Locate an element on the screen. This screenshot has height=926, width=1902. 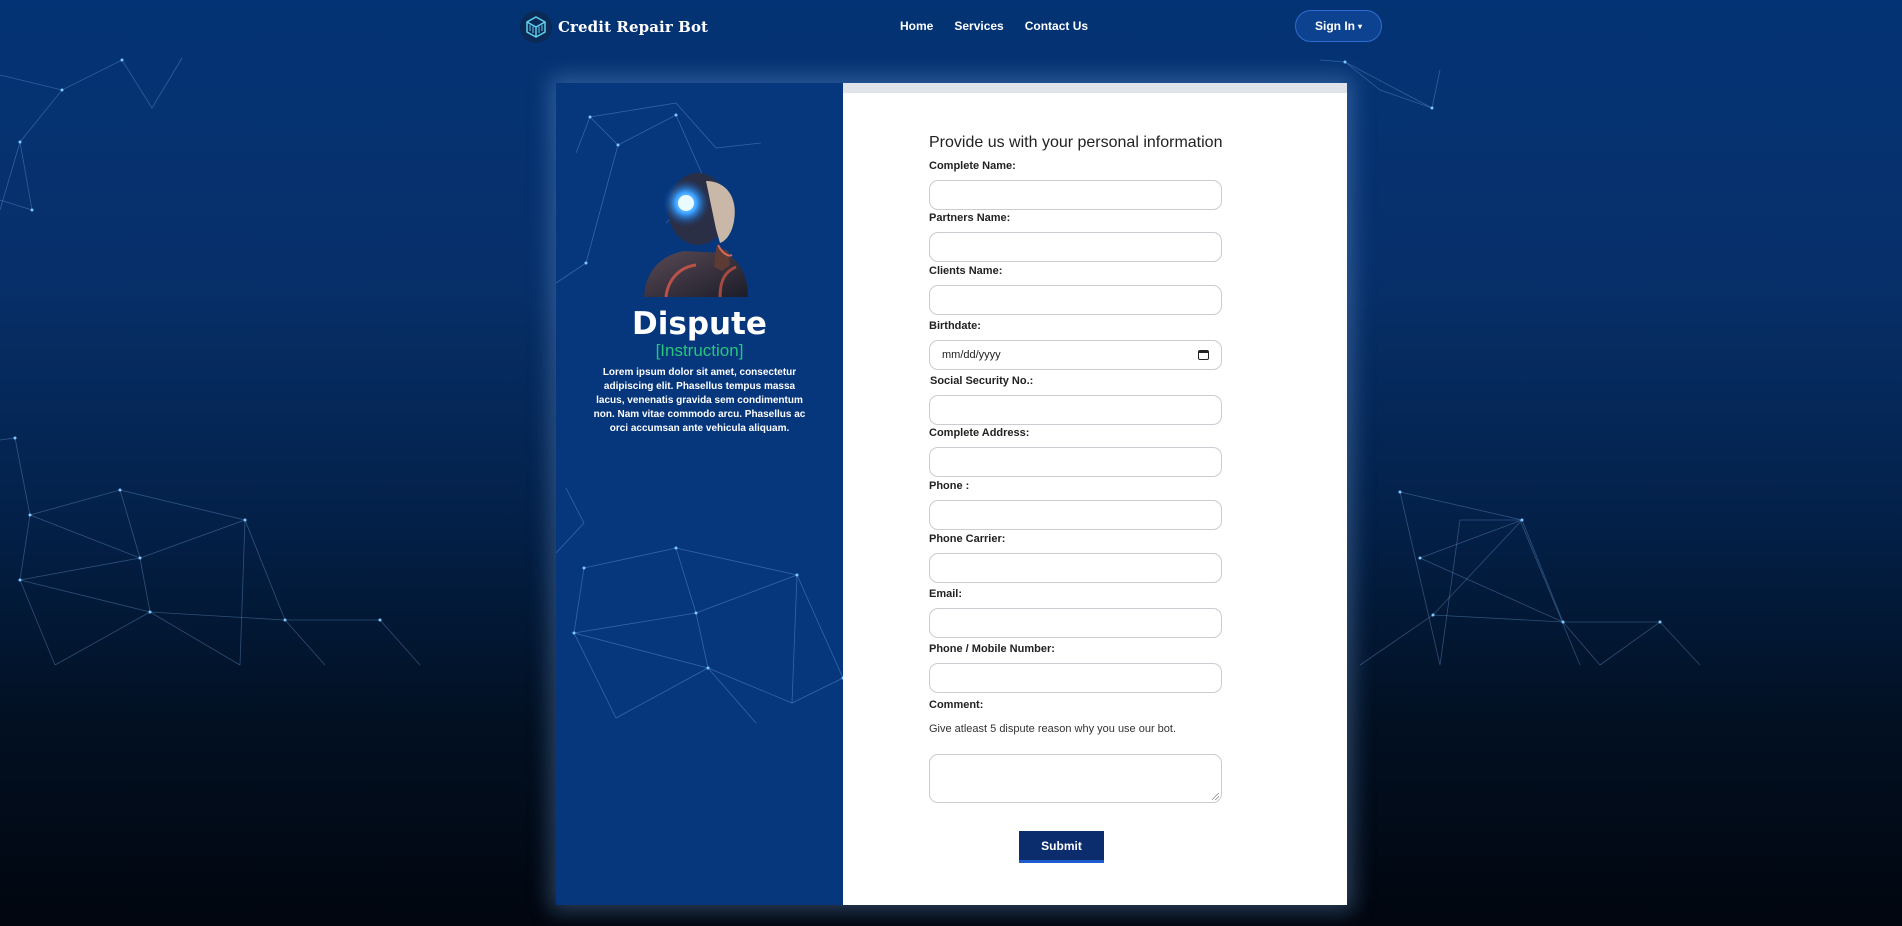
submit-button: Submit is located at coordinates (1061, 847).